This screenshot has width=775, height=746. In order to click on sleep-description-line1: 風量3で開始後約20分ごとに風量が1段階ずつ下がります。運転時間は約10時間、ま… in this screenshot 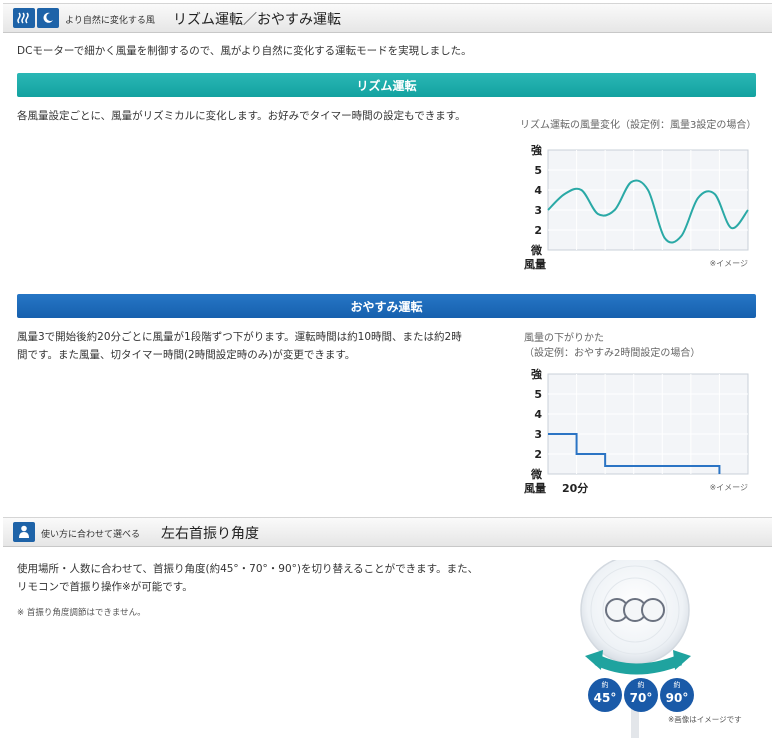, I will do `click(239, 337)`.